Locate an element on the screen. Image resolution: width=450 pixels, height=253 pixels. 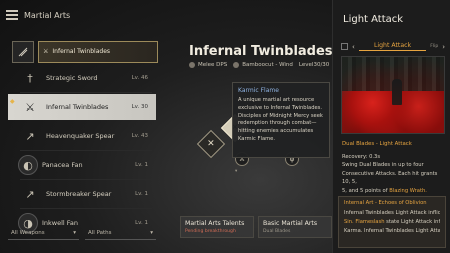
line-text: Light Attack is located at coordinates (416, 221).